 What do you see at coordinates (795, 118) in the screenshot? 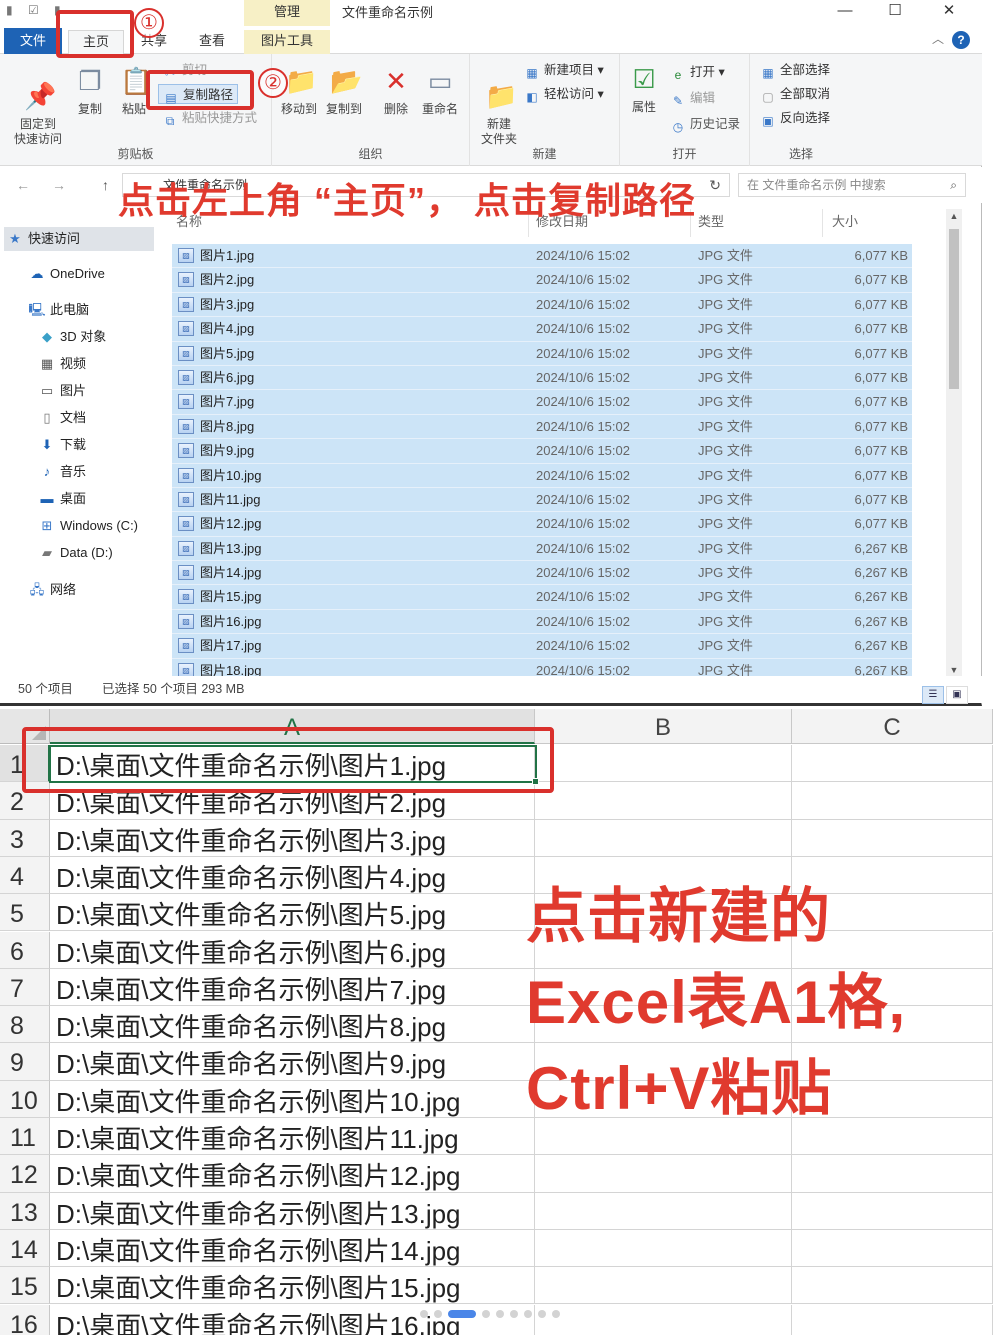
I see `invert-selection-button: ▣ 反向选择` at bounding box center [795, 118].